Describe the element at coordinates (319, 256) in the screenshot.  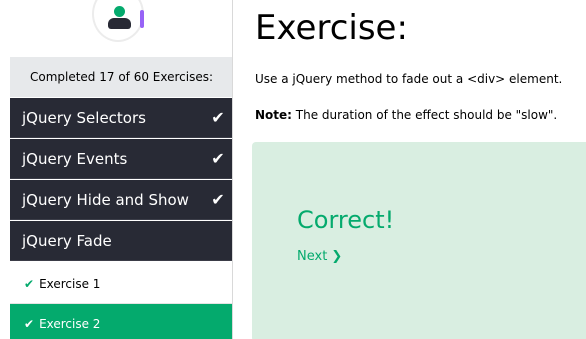
I see `next-button: Next ❯` at that location.